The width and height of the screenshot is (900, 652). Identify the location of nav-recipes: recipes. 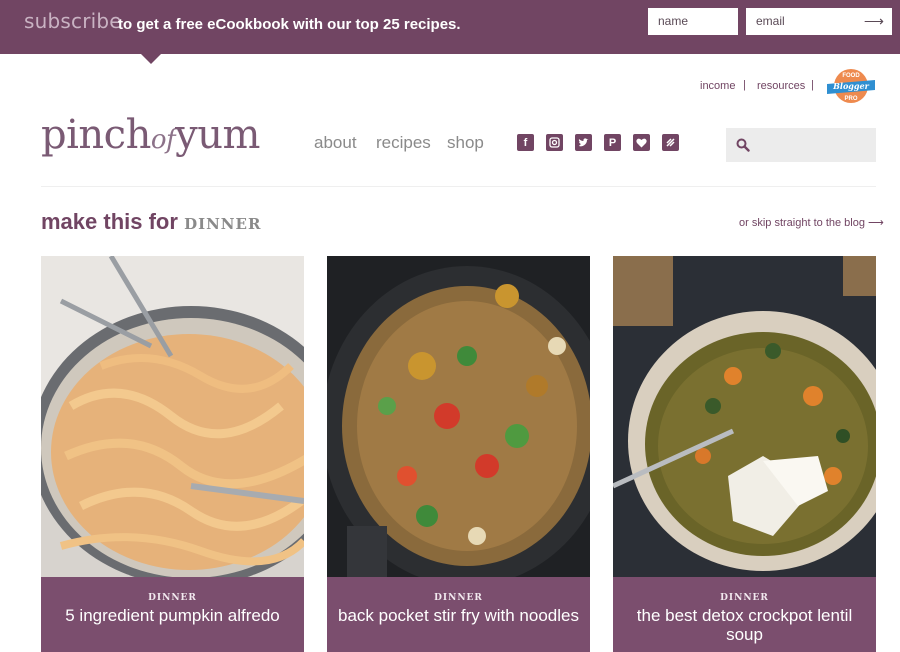
(403, 143).